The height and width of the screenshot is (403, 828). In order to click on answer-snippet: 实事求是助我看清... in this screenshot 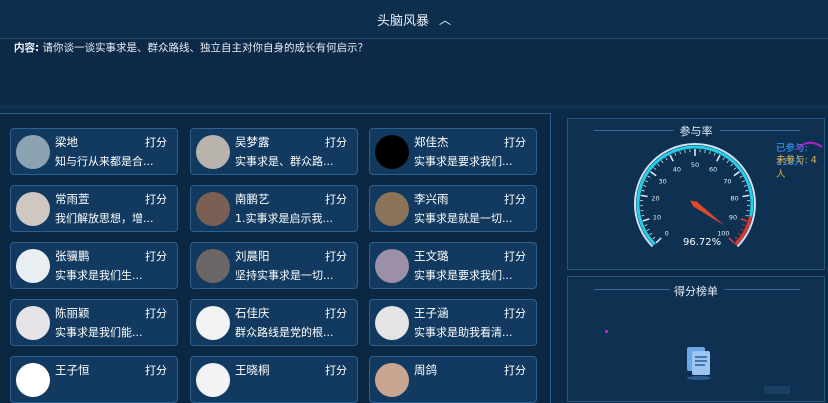, I will do `click(463, 332)`.